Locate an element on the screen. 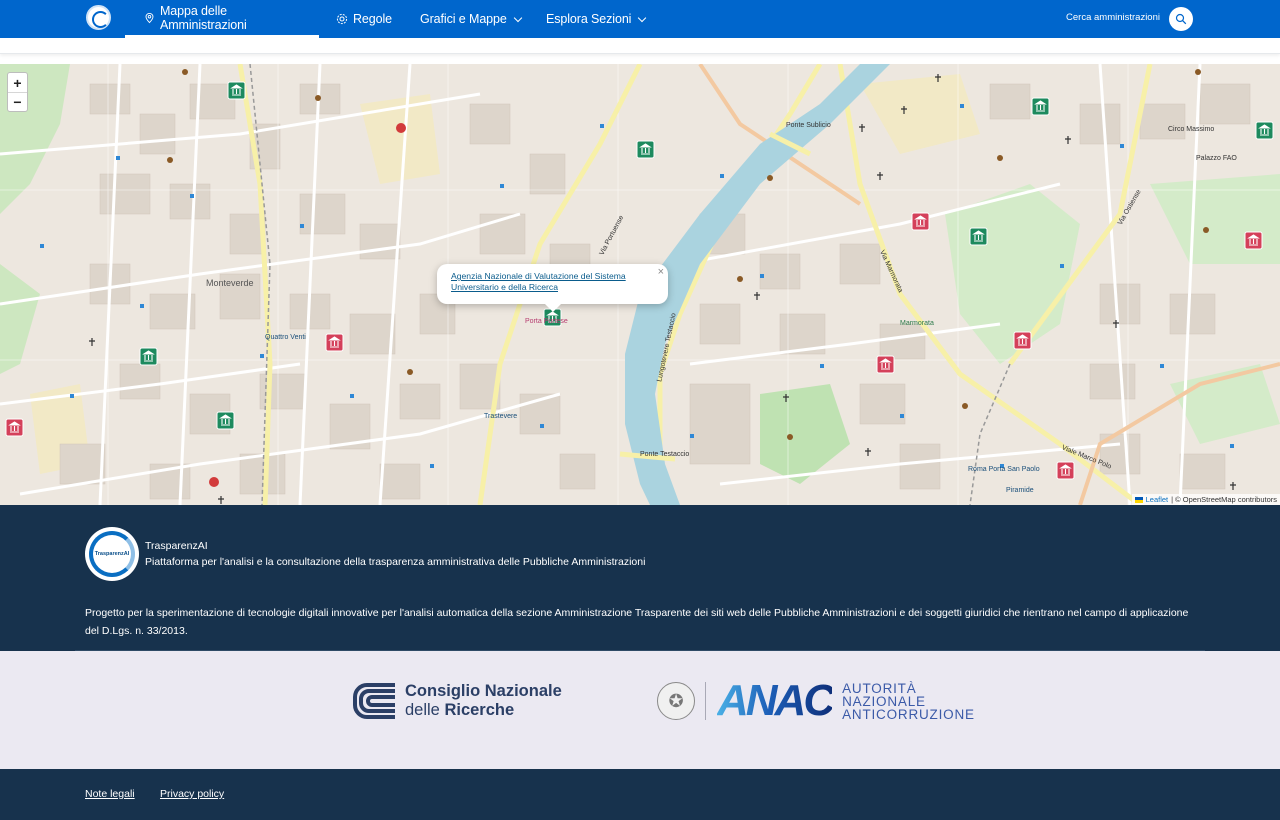 Image resolution: width=1280 pixels, height=820 pixels. map-label-piramide: Piramide is located at coordinates (1020, 490).